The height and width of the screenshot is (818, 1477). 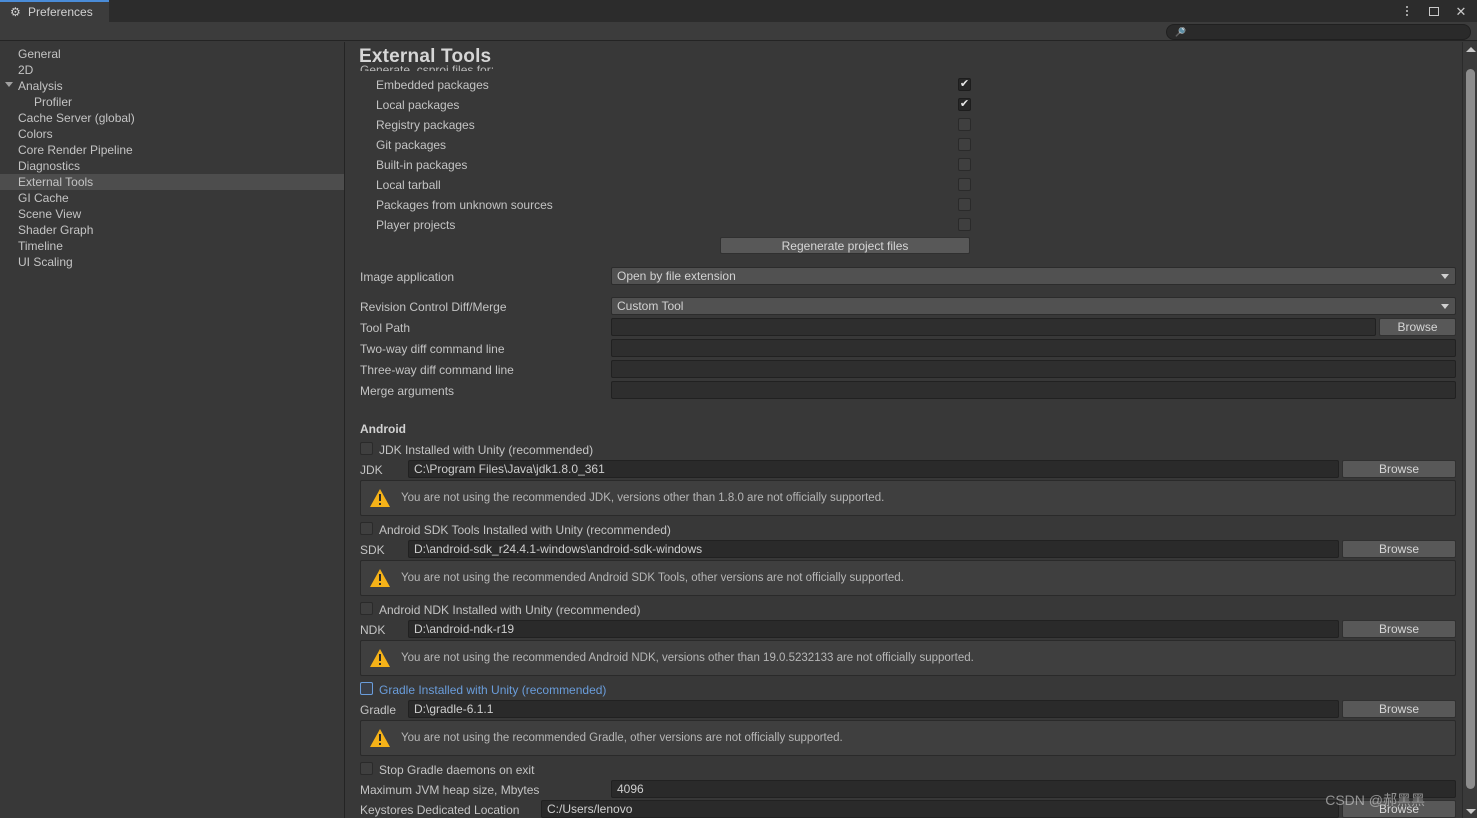 I want to click on sidebar-item-label: Cache Server (global), so click(x=76, y=118).